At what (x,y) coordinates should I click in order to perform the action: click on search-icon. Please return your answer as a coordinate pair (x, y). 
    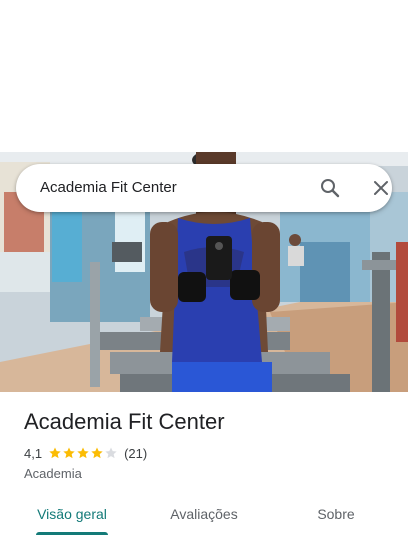
    Looking at the image, I should click on (330, 188).